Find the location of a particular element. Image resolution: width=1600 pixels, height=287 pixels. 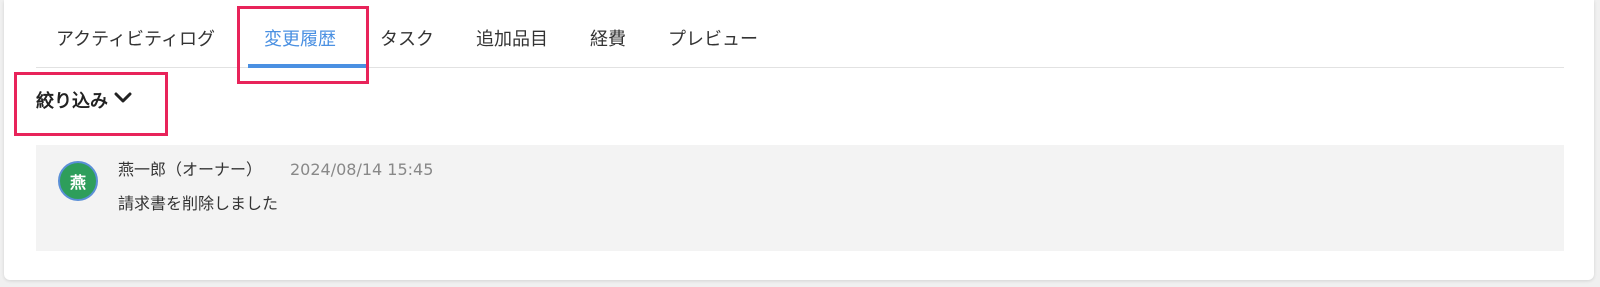

tab-activity-log: アクティビティログ is located at coordinates (135, 40).